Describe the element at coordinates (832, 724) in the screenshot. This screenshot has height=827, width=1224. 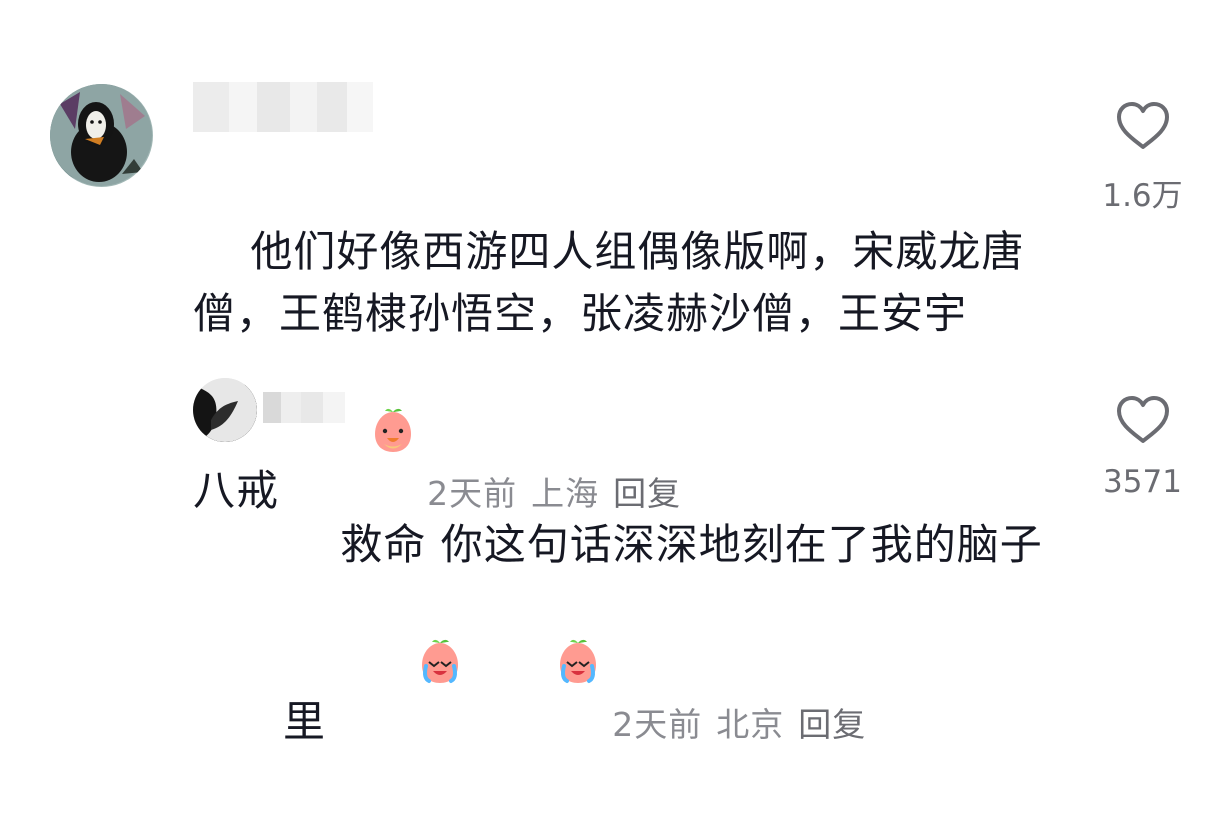
I see `reply-button: 回复` at that location.